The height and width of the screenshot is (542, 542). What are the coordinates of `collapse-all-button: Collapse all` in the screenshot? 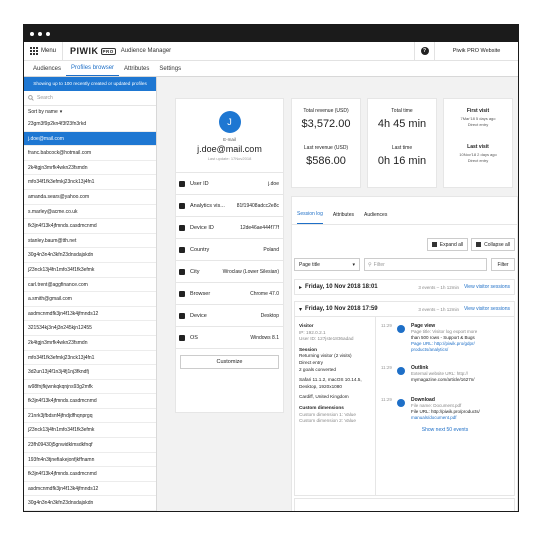 It's located at (493, 244).